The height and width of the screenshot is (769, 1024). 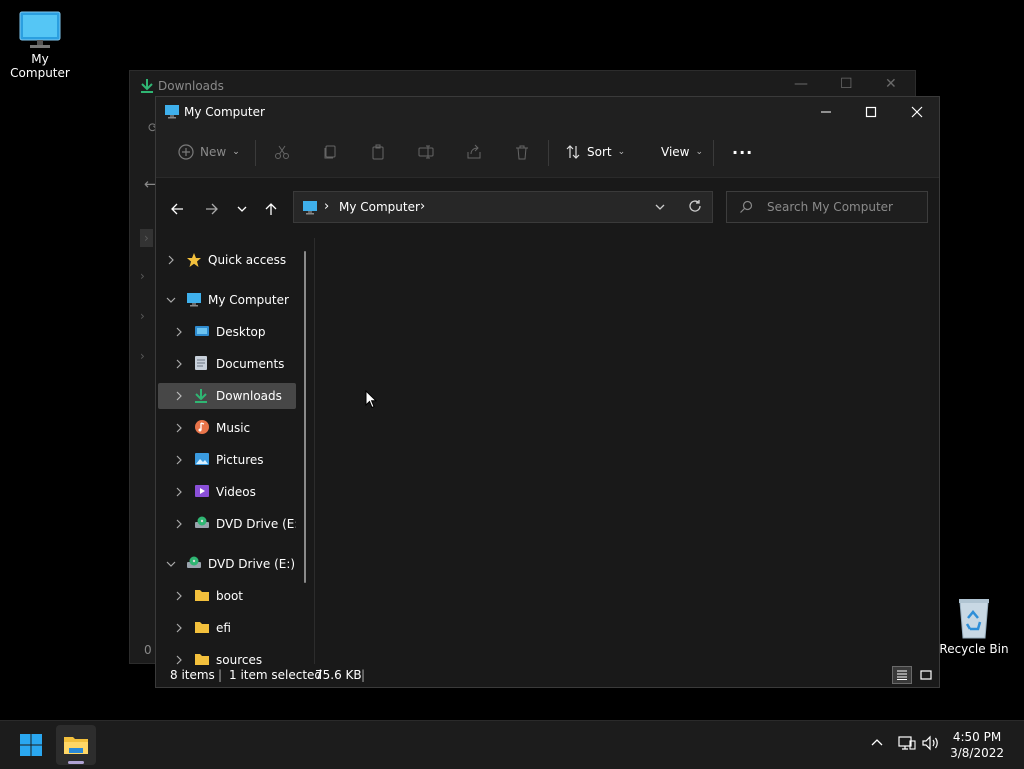 What do you see at coordinates (172, 111) in the screenshot?
I see `computer-icon` at bounding box center [172, 111].